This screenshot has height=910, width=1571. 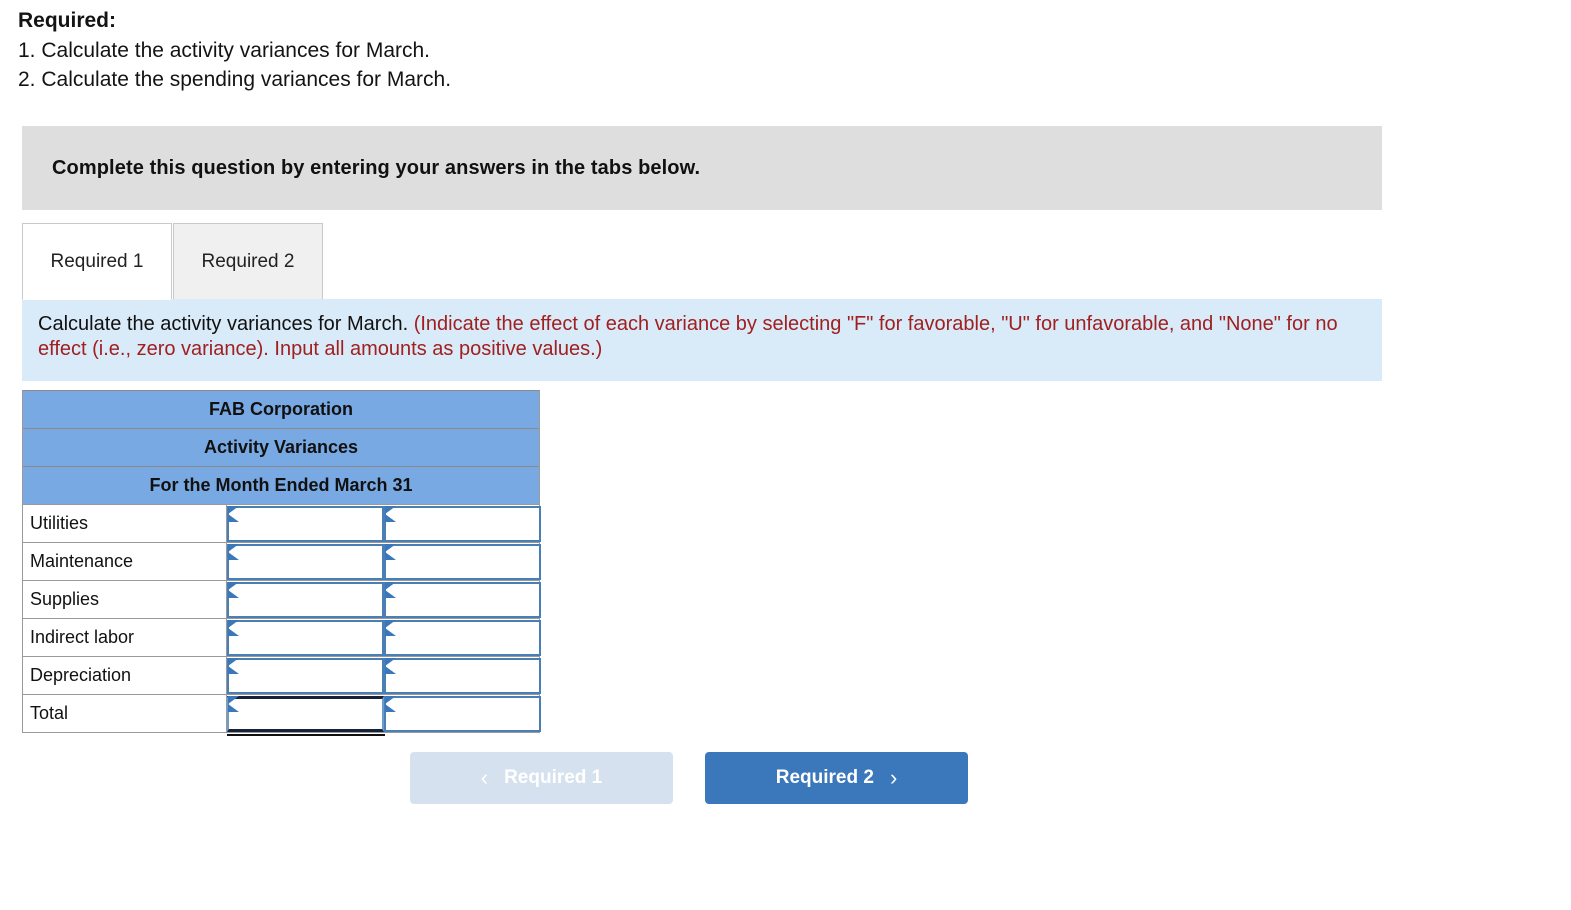 I want to click on input-utilities-effect, so click(x=462, y=524).